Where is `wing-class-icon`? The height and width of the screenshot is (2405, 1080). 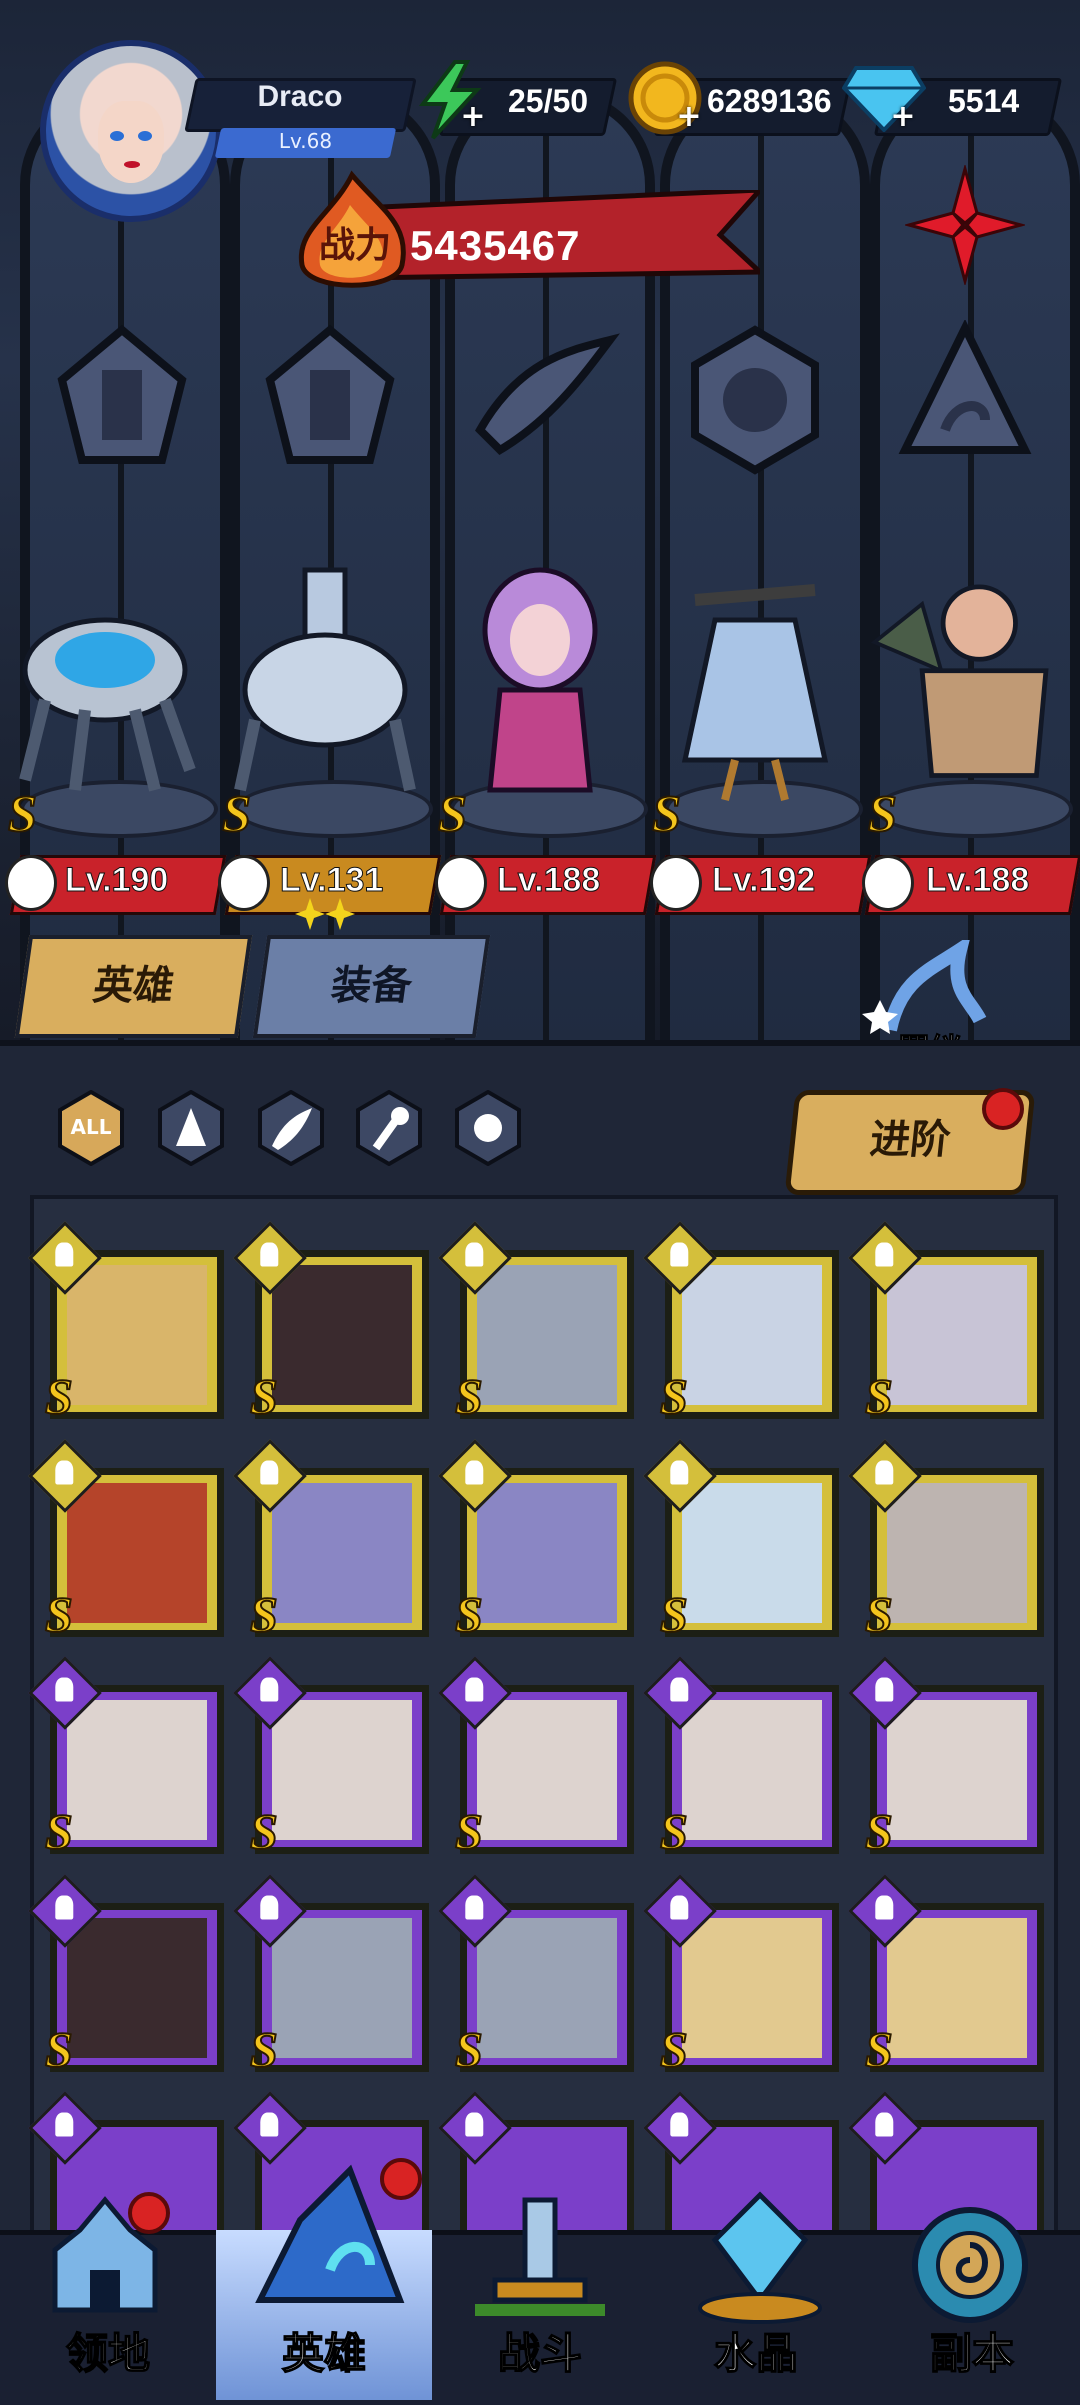
wing-class-icon is located at coordinates (461, 883).